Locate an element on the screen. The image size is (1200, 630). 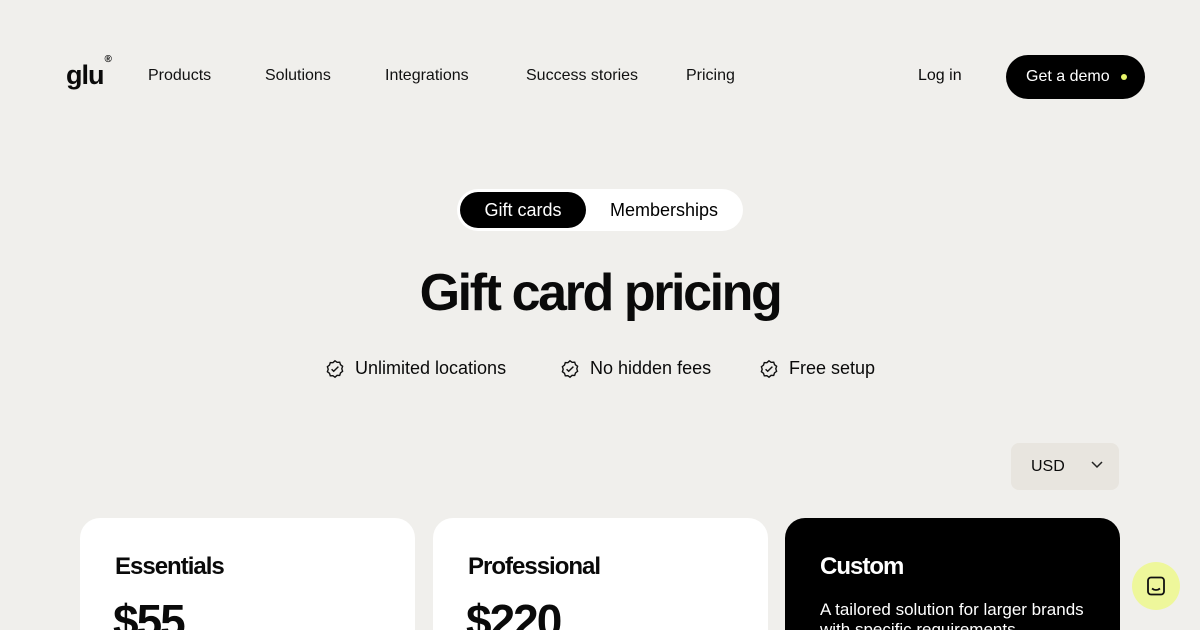
chat-launcher-button is located at coordinates (1156, 586).